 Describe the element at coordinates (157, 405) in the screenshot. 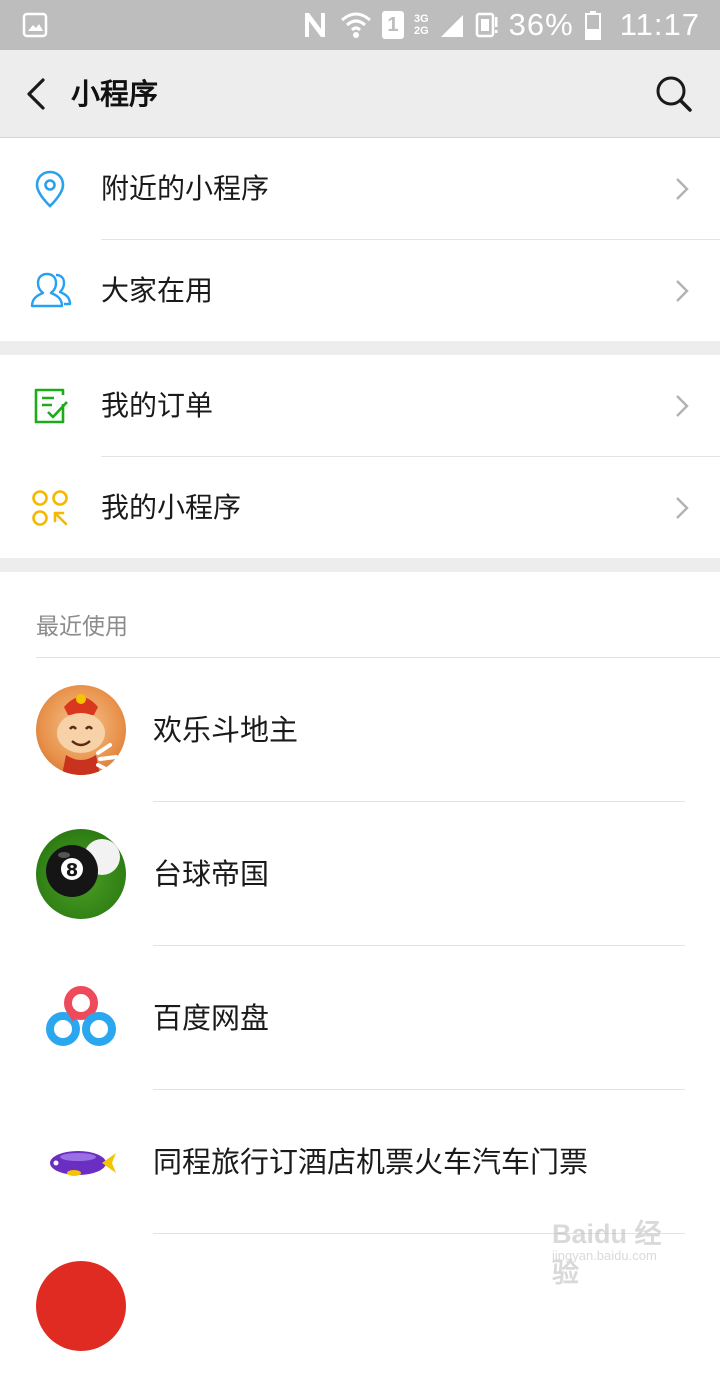

I see `menu-item-label: 我的订单` at that location.